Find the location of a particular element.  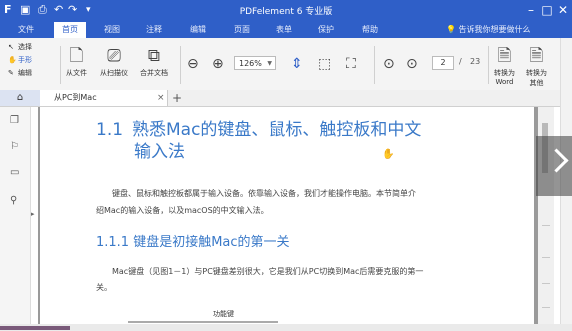

zoom-select: 126% ▼ is located at coordinates (255, 63).